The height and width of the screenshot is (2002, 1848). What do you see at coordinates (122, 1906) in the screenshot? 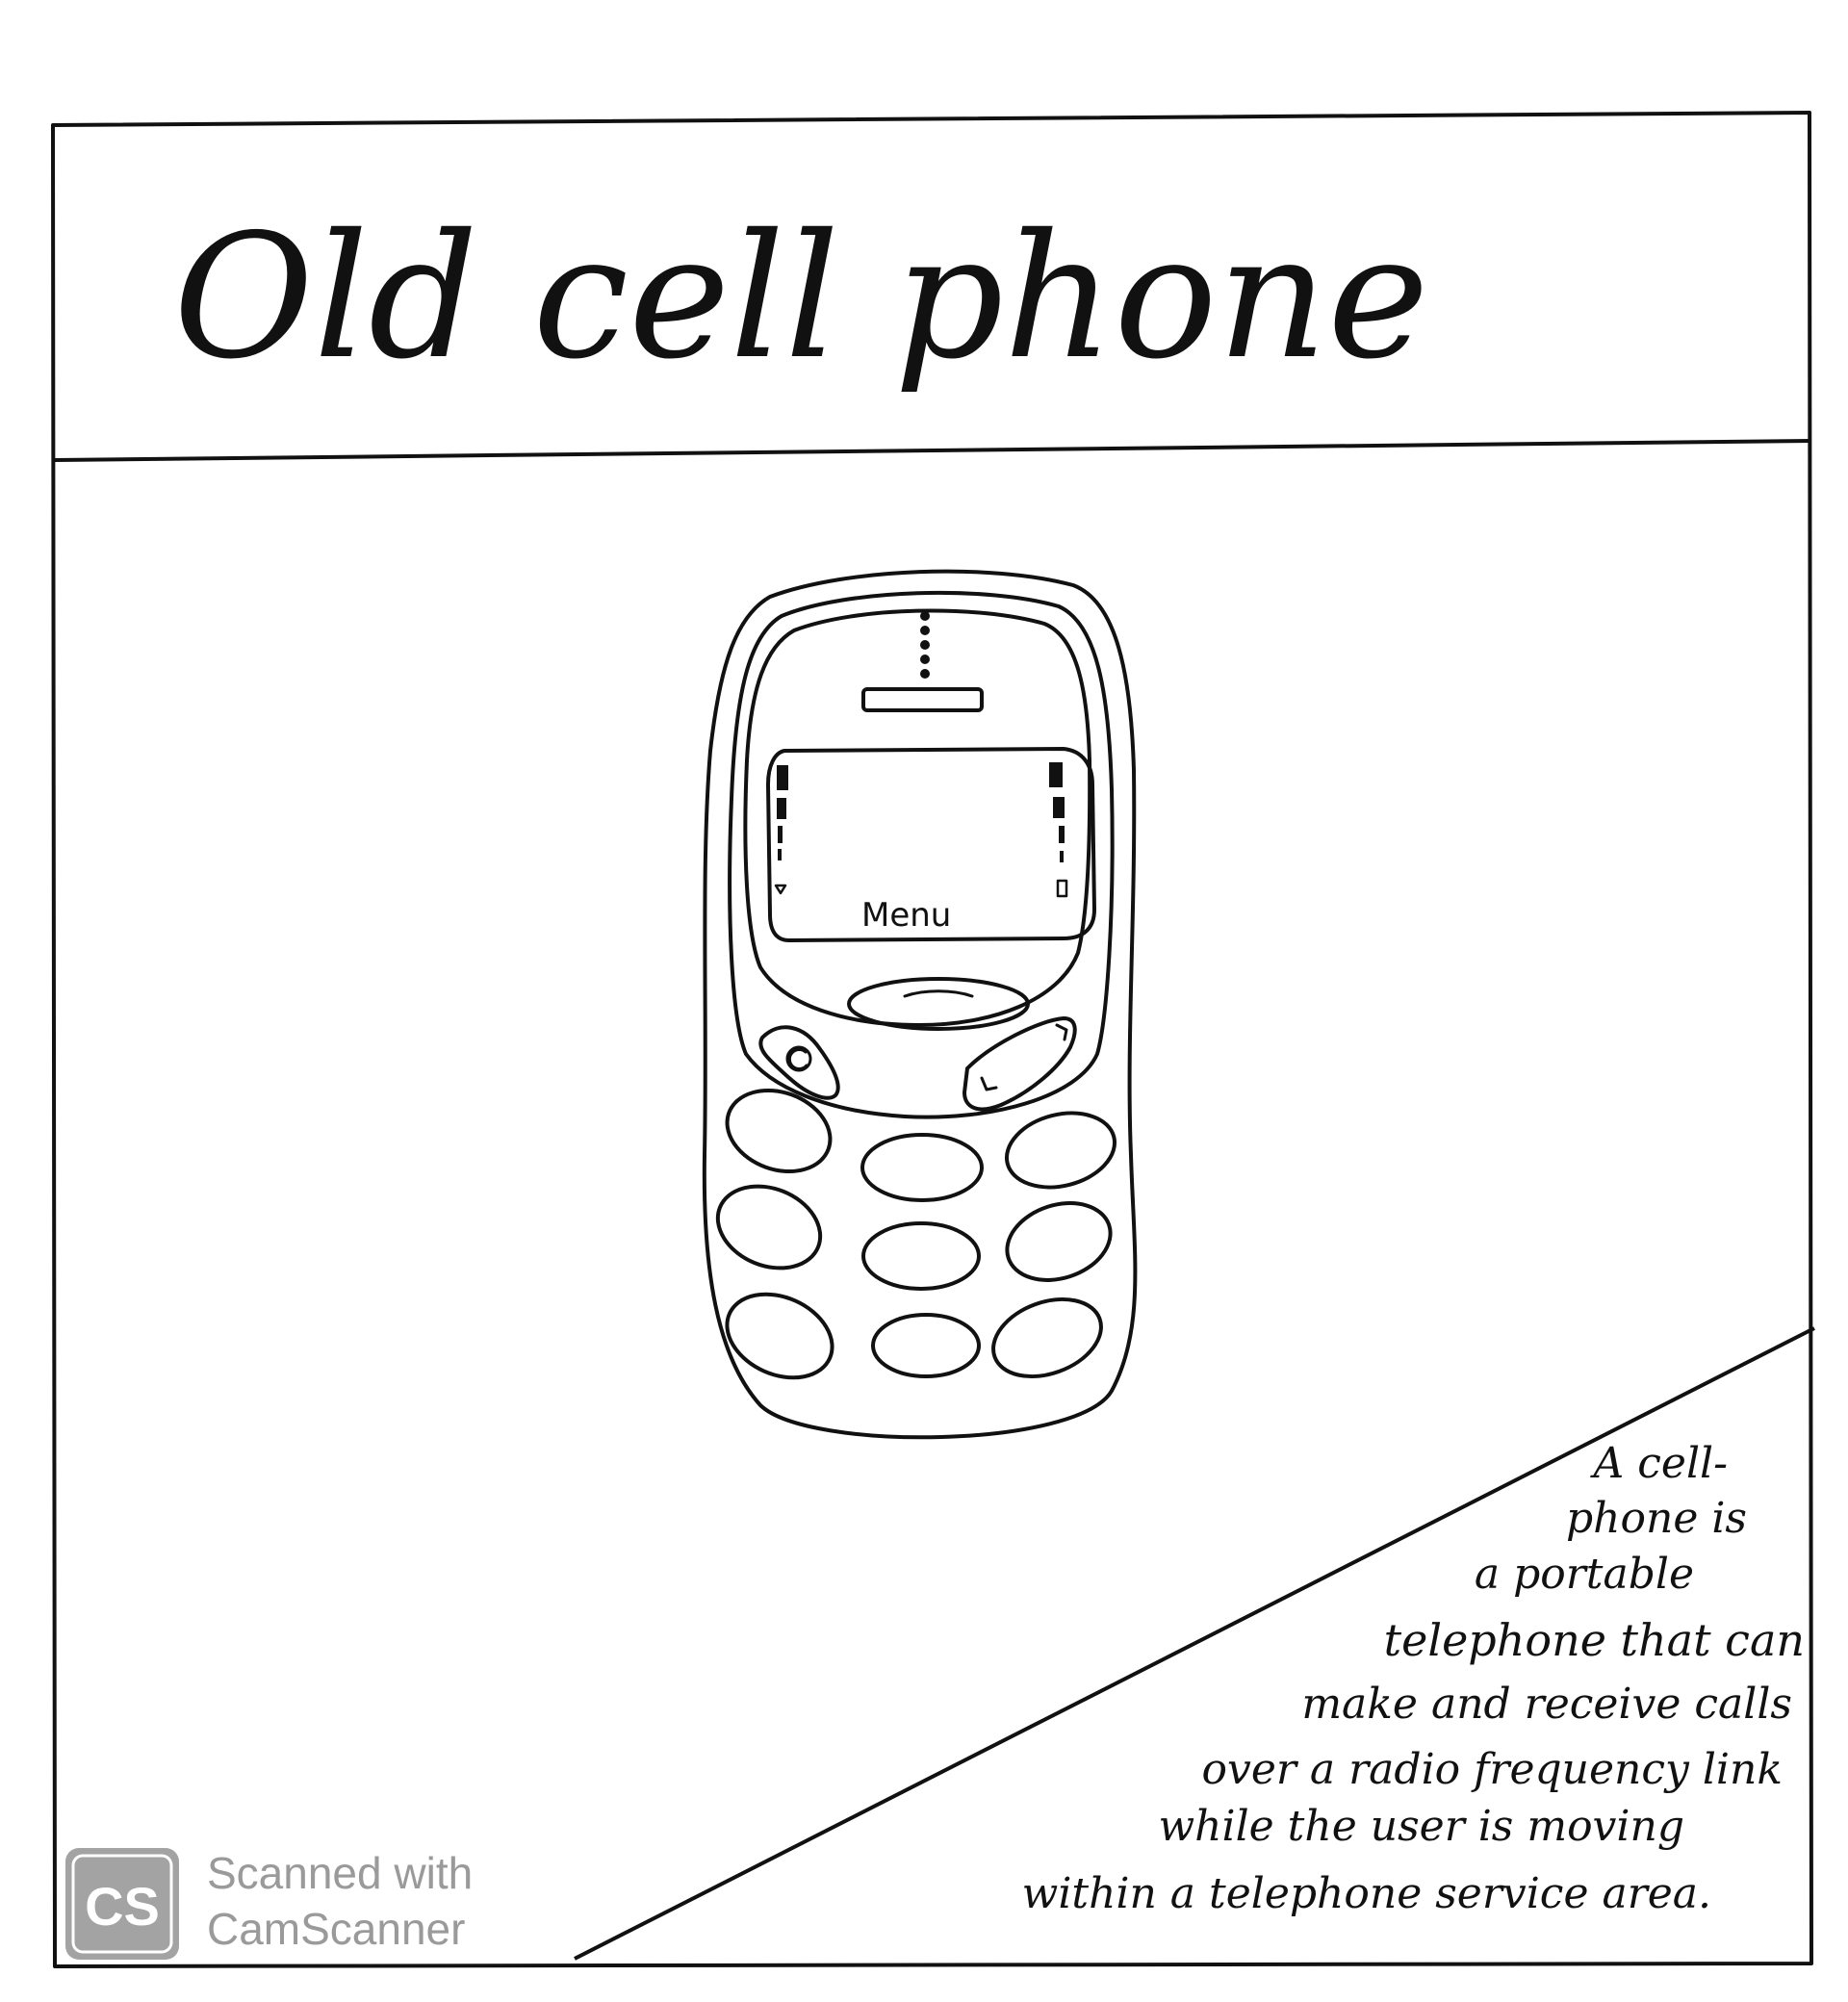
I see `camscanner-logo-text: CS` at bounding box center [122, 1906].